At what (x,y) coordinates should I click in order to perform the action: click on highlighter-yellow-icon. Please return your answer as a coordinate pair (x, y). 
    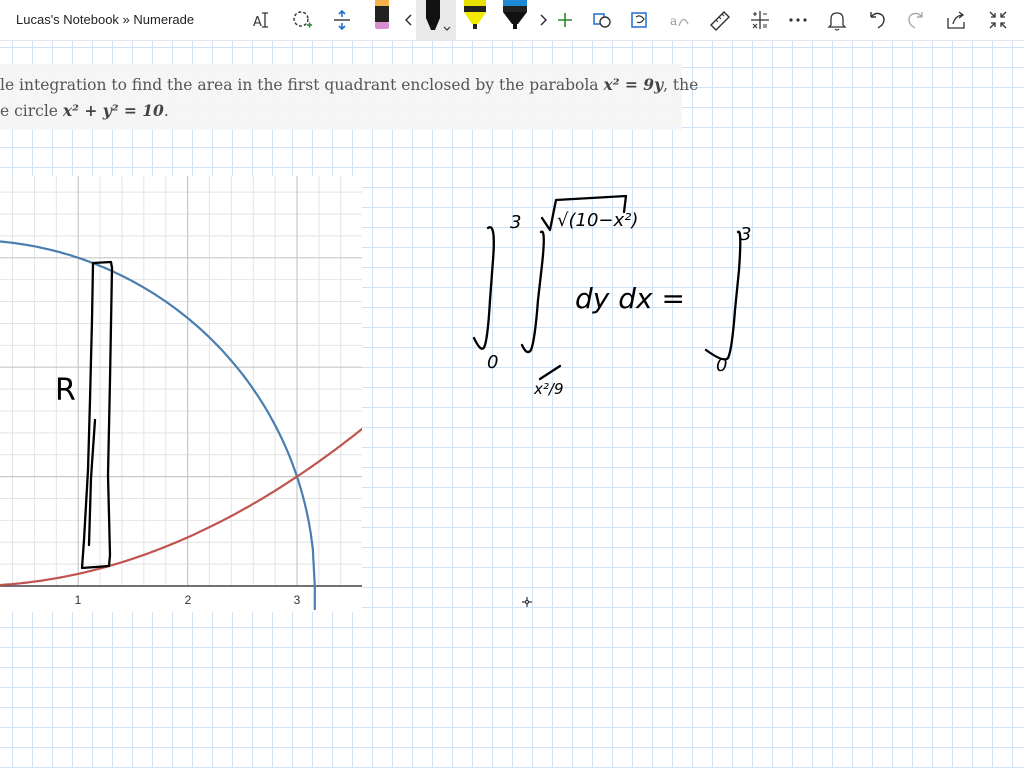
    Looking at the image, I should click on (475, 14).